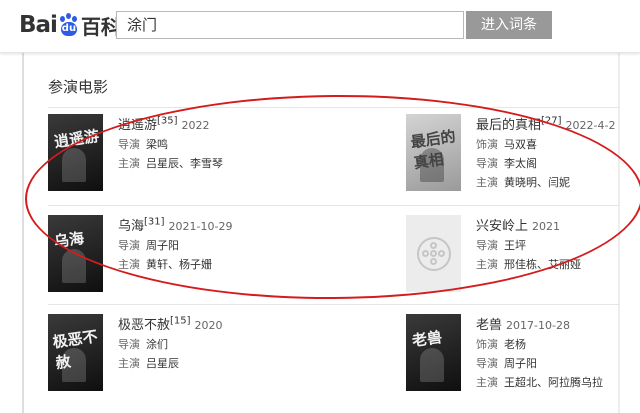  I want to click on movie-name: 逍遥游, so click(137, 125).